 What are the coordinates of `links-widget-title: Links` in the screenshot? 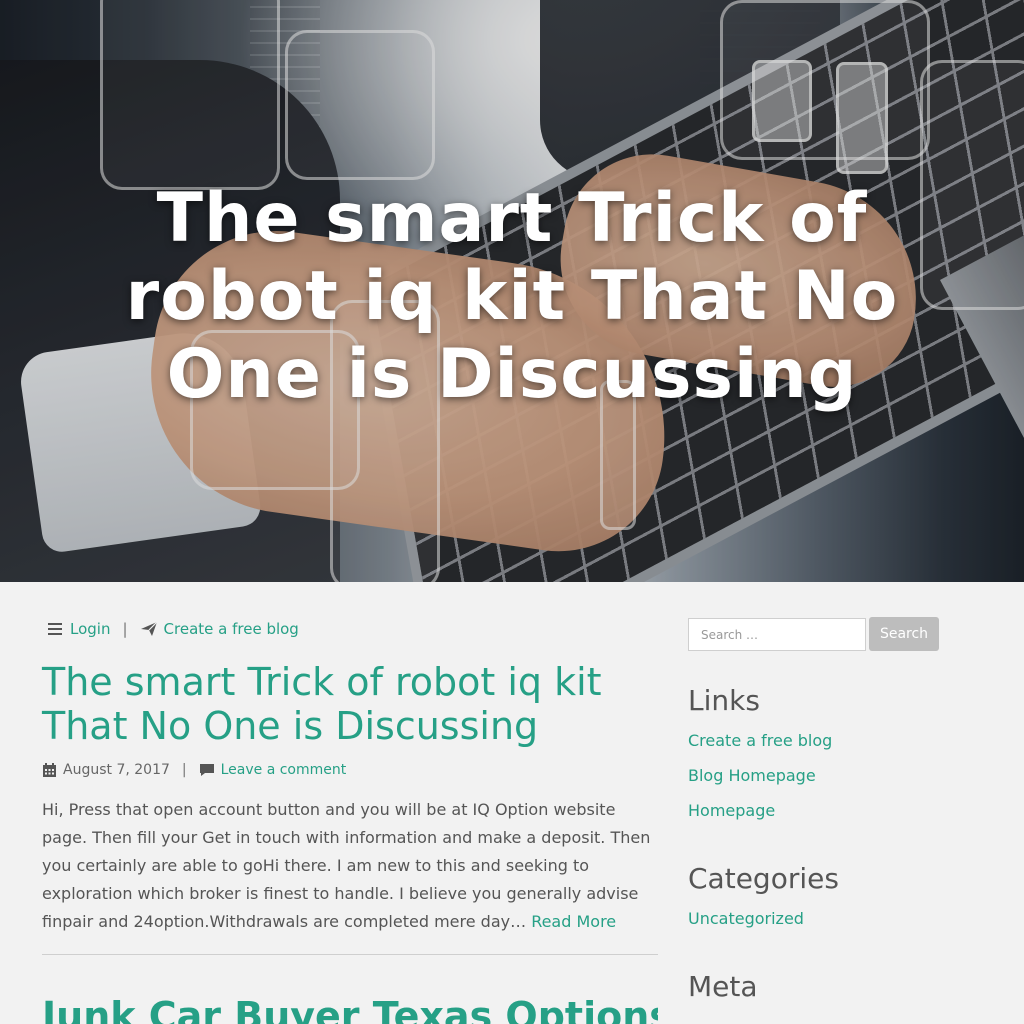 It's located at (724, 700).